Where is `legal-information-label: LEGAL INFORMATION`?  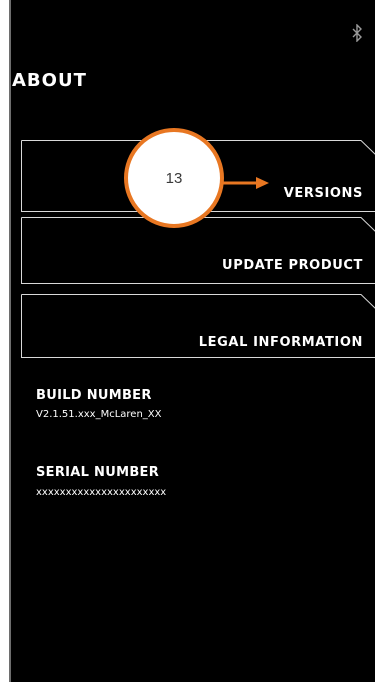
legal-information-label: LEGAL INFORMATION is located at coordinates (280, 342).